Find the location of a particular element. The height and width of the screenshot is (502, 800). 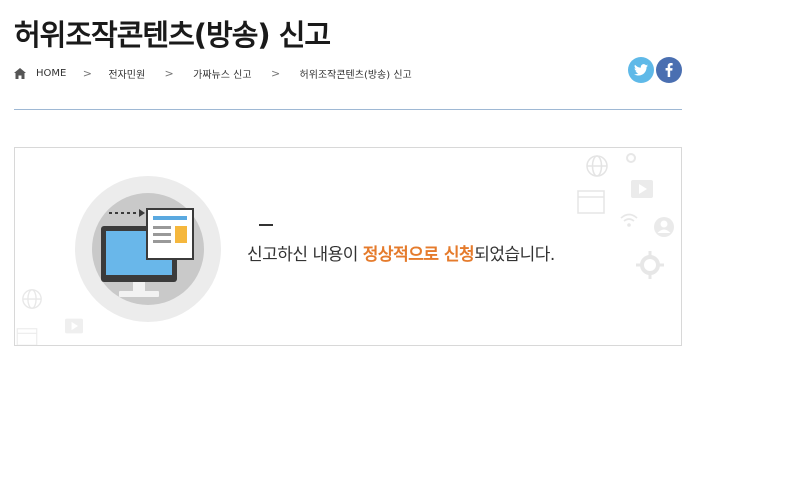

user-icon is located at coordinates (664, 227).